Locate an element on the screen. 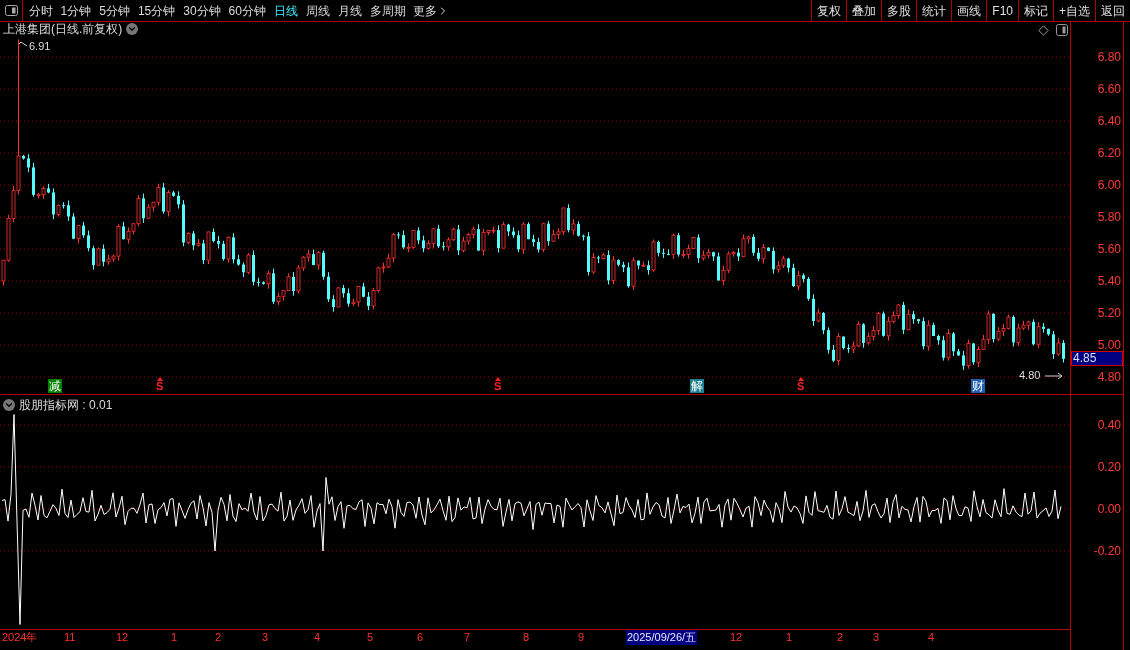 Image resolution: width=1130 pixels, height=650 pixels. price-axis-label: 5.20 is located at coordinates (1109, 313).